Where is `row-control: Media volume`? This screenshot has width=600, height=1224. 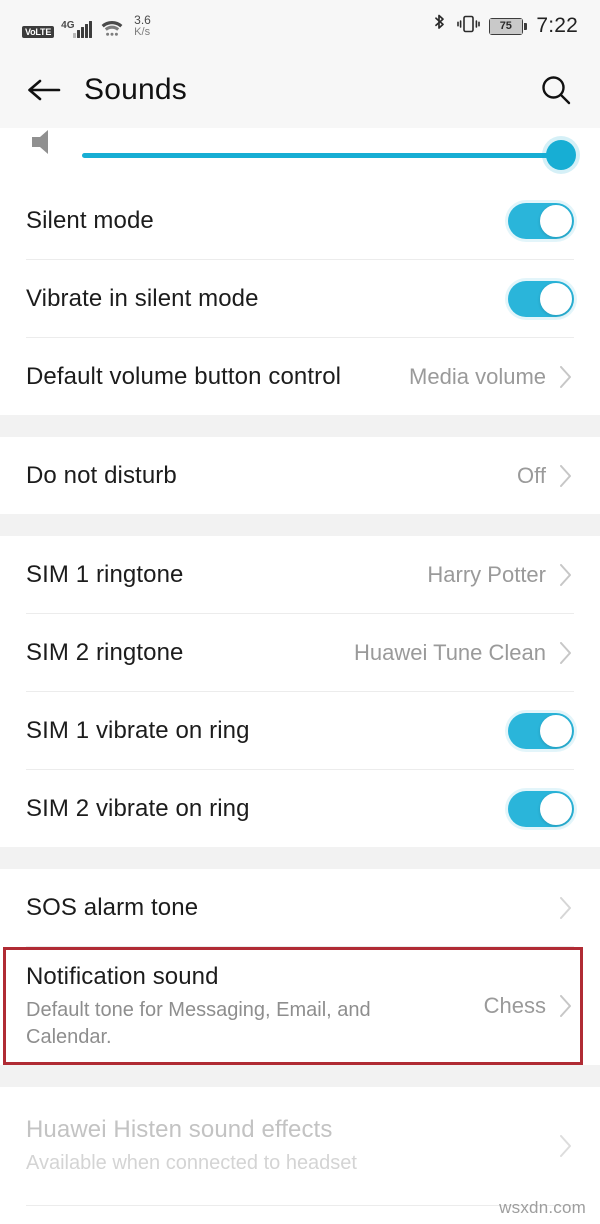 row-control: Media volume is located at coordinates (491, 377).